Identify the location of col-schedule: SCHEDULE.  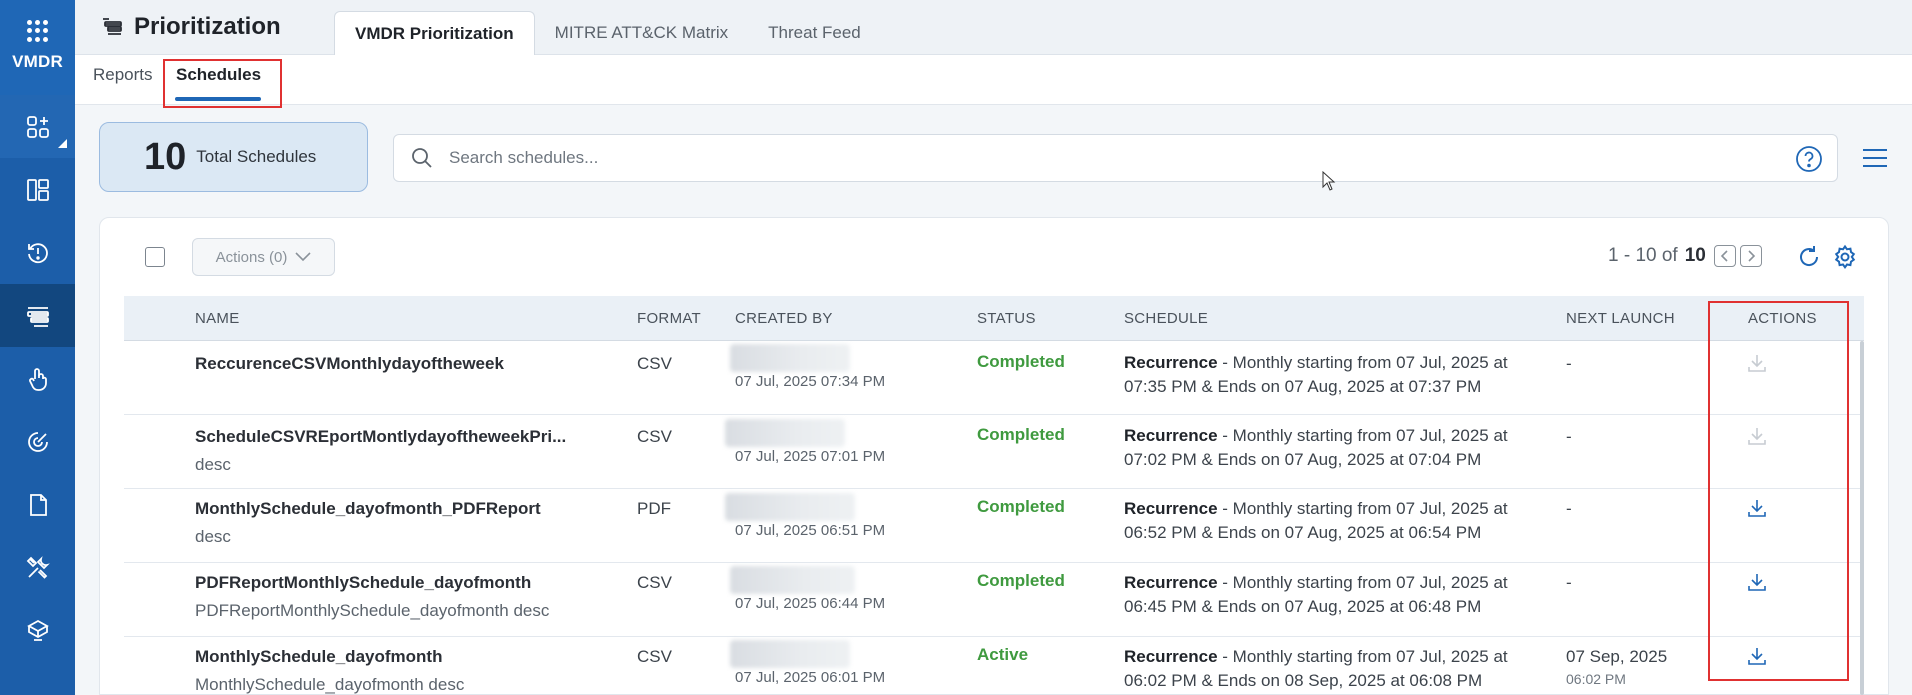
(1166, 318).